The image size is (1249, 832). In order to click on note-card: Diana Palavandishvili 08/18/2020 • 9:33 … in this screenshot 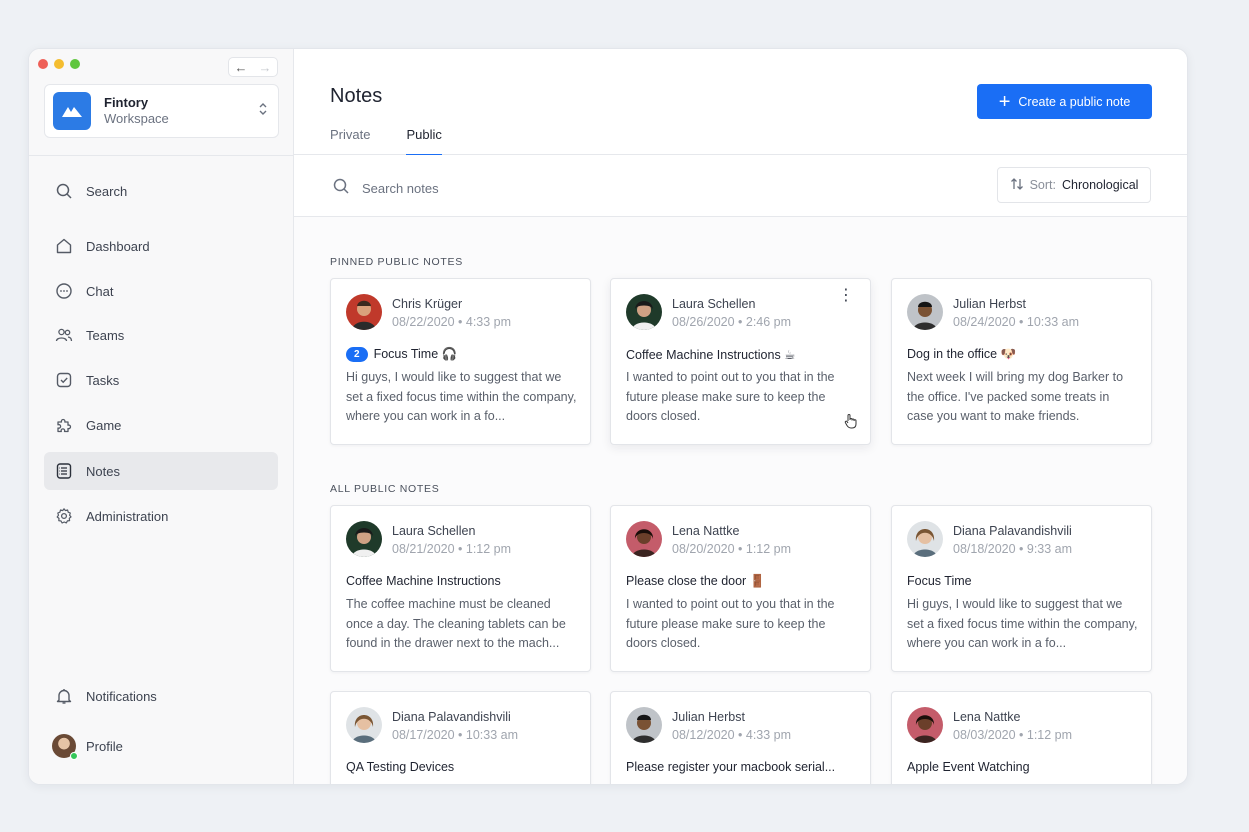, I will do `click(1021, 588)`.